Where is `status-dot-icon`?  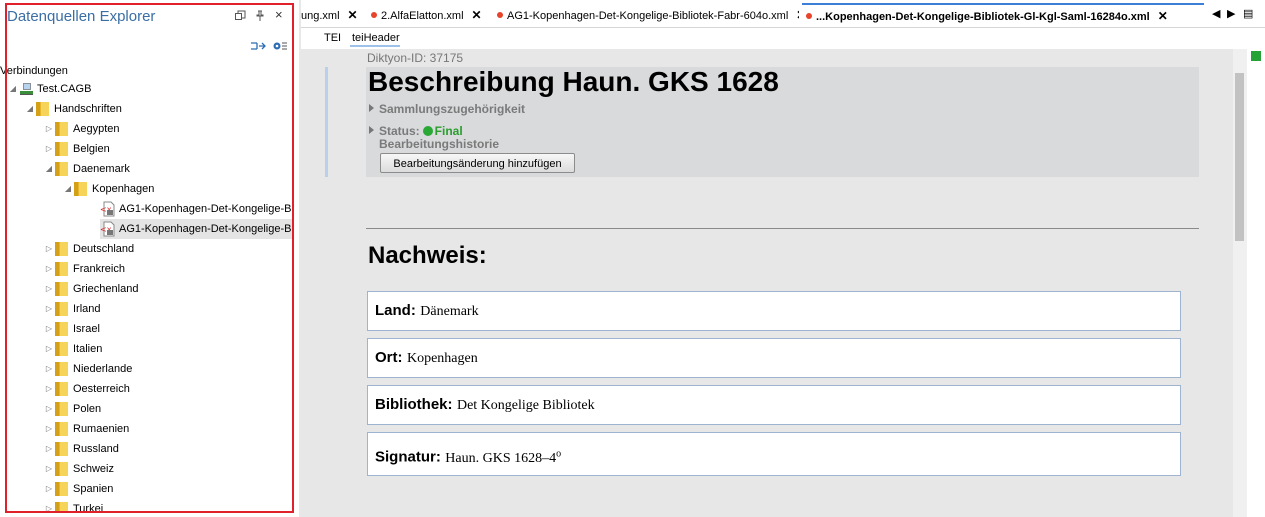 status-dot-icon is located at coordinates (427, 131).